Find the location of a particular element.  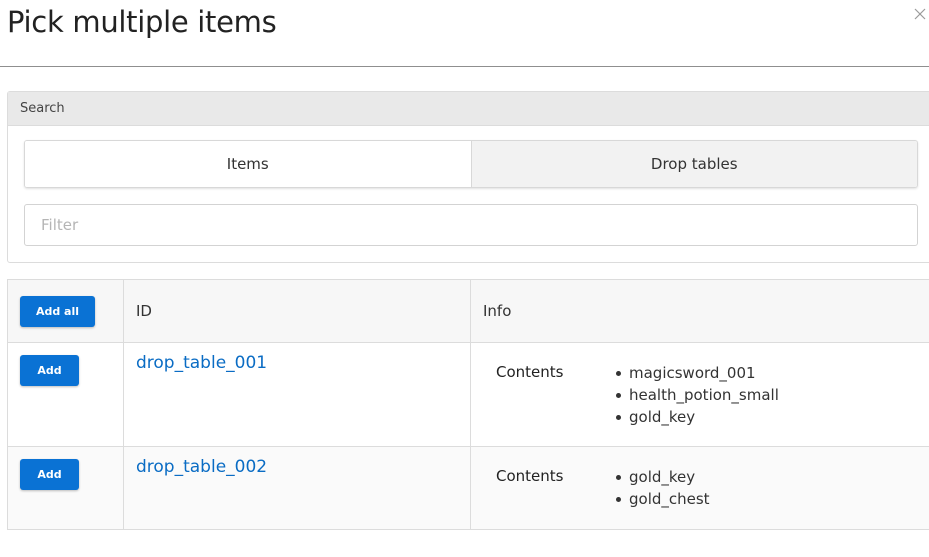

search-panel-header: Search is located at coordinates (468, 109).